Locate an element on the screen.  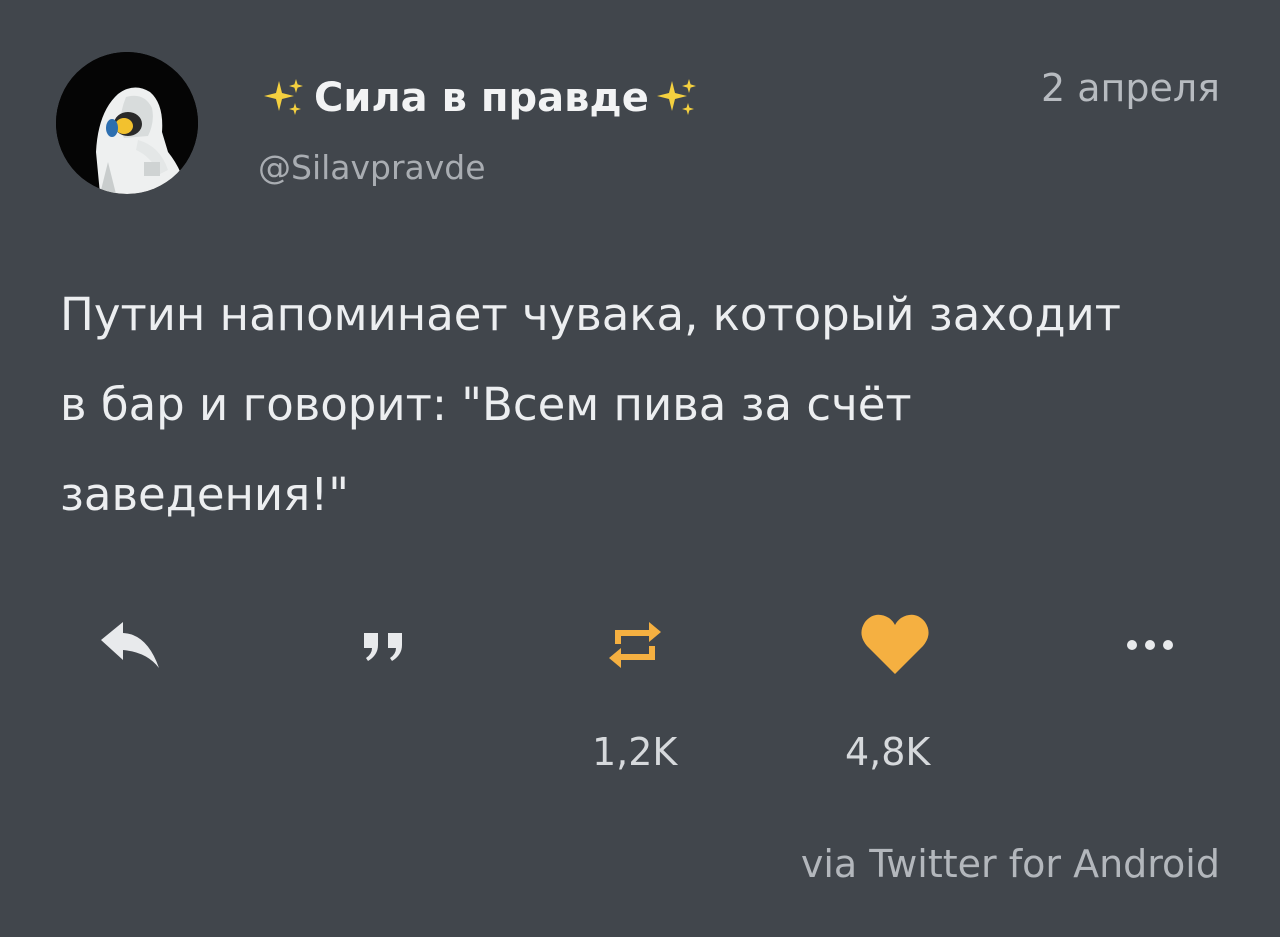
quote-icon is located at coordinates (383, 647).